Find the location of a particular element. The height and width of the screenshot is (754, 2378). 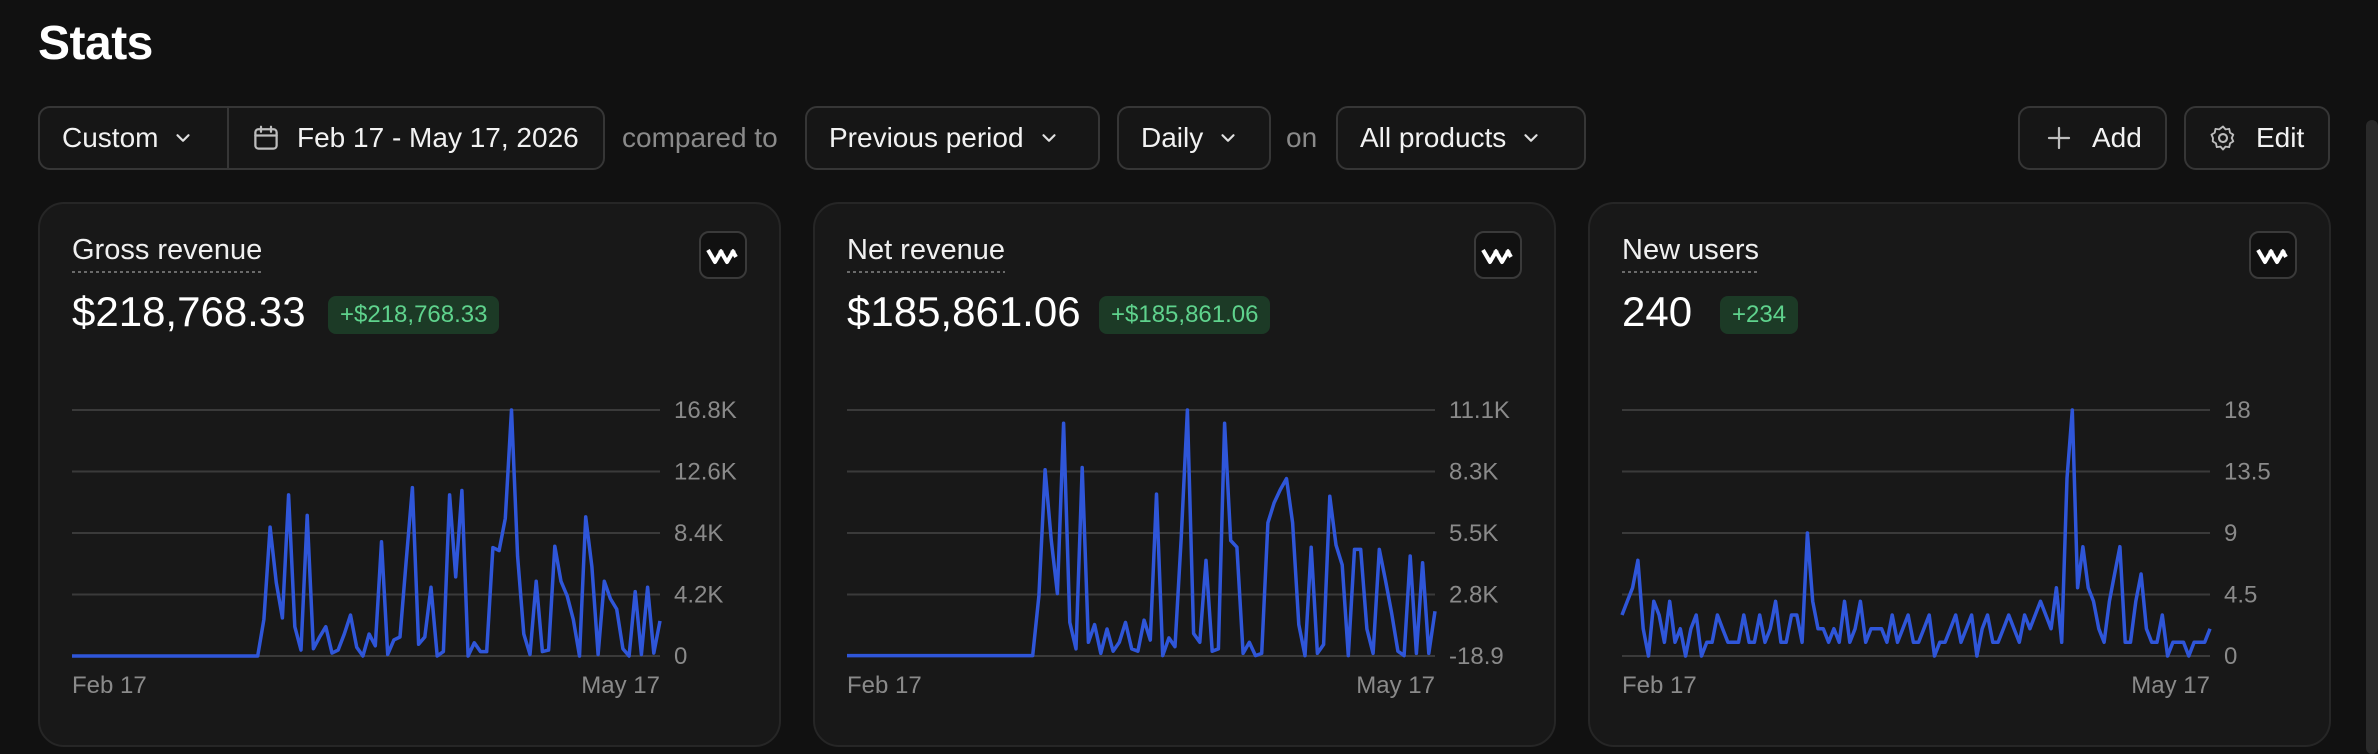

y-tick-label: 4.5 is located at coordinates (2240, 595).